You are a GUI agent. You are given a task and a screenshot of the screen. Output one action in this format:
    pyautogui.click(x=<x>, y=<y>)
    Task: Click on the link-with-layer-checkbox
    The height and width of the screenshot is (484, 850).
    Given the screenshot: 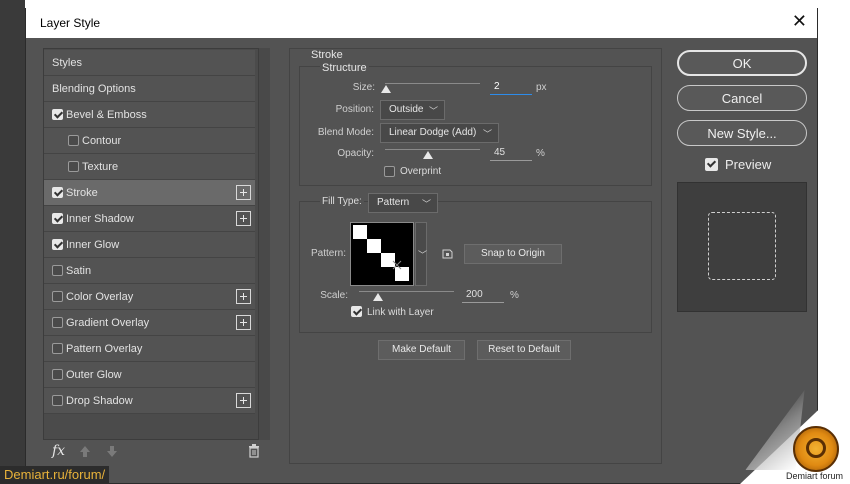 What is the action you would take?
    pyautogui.click(x=356, y=311)
    